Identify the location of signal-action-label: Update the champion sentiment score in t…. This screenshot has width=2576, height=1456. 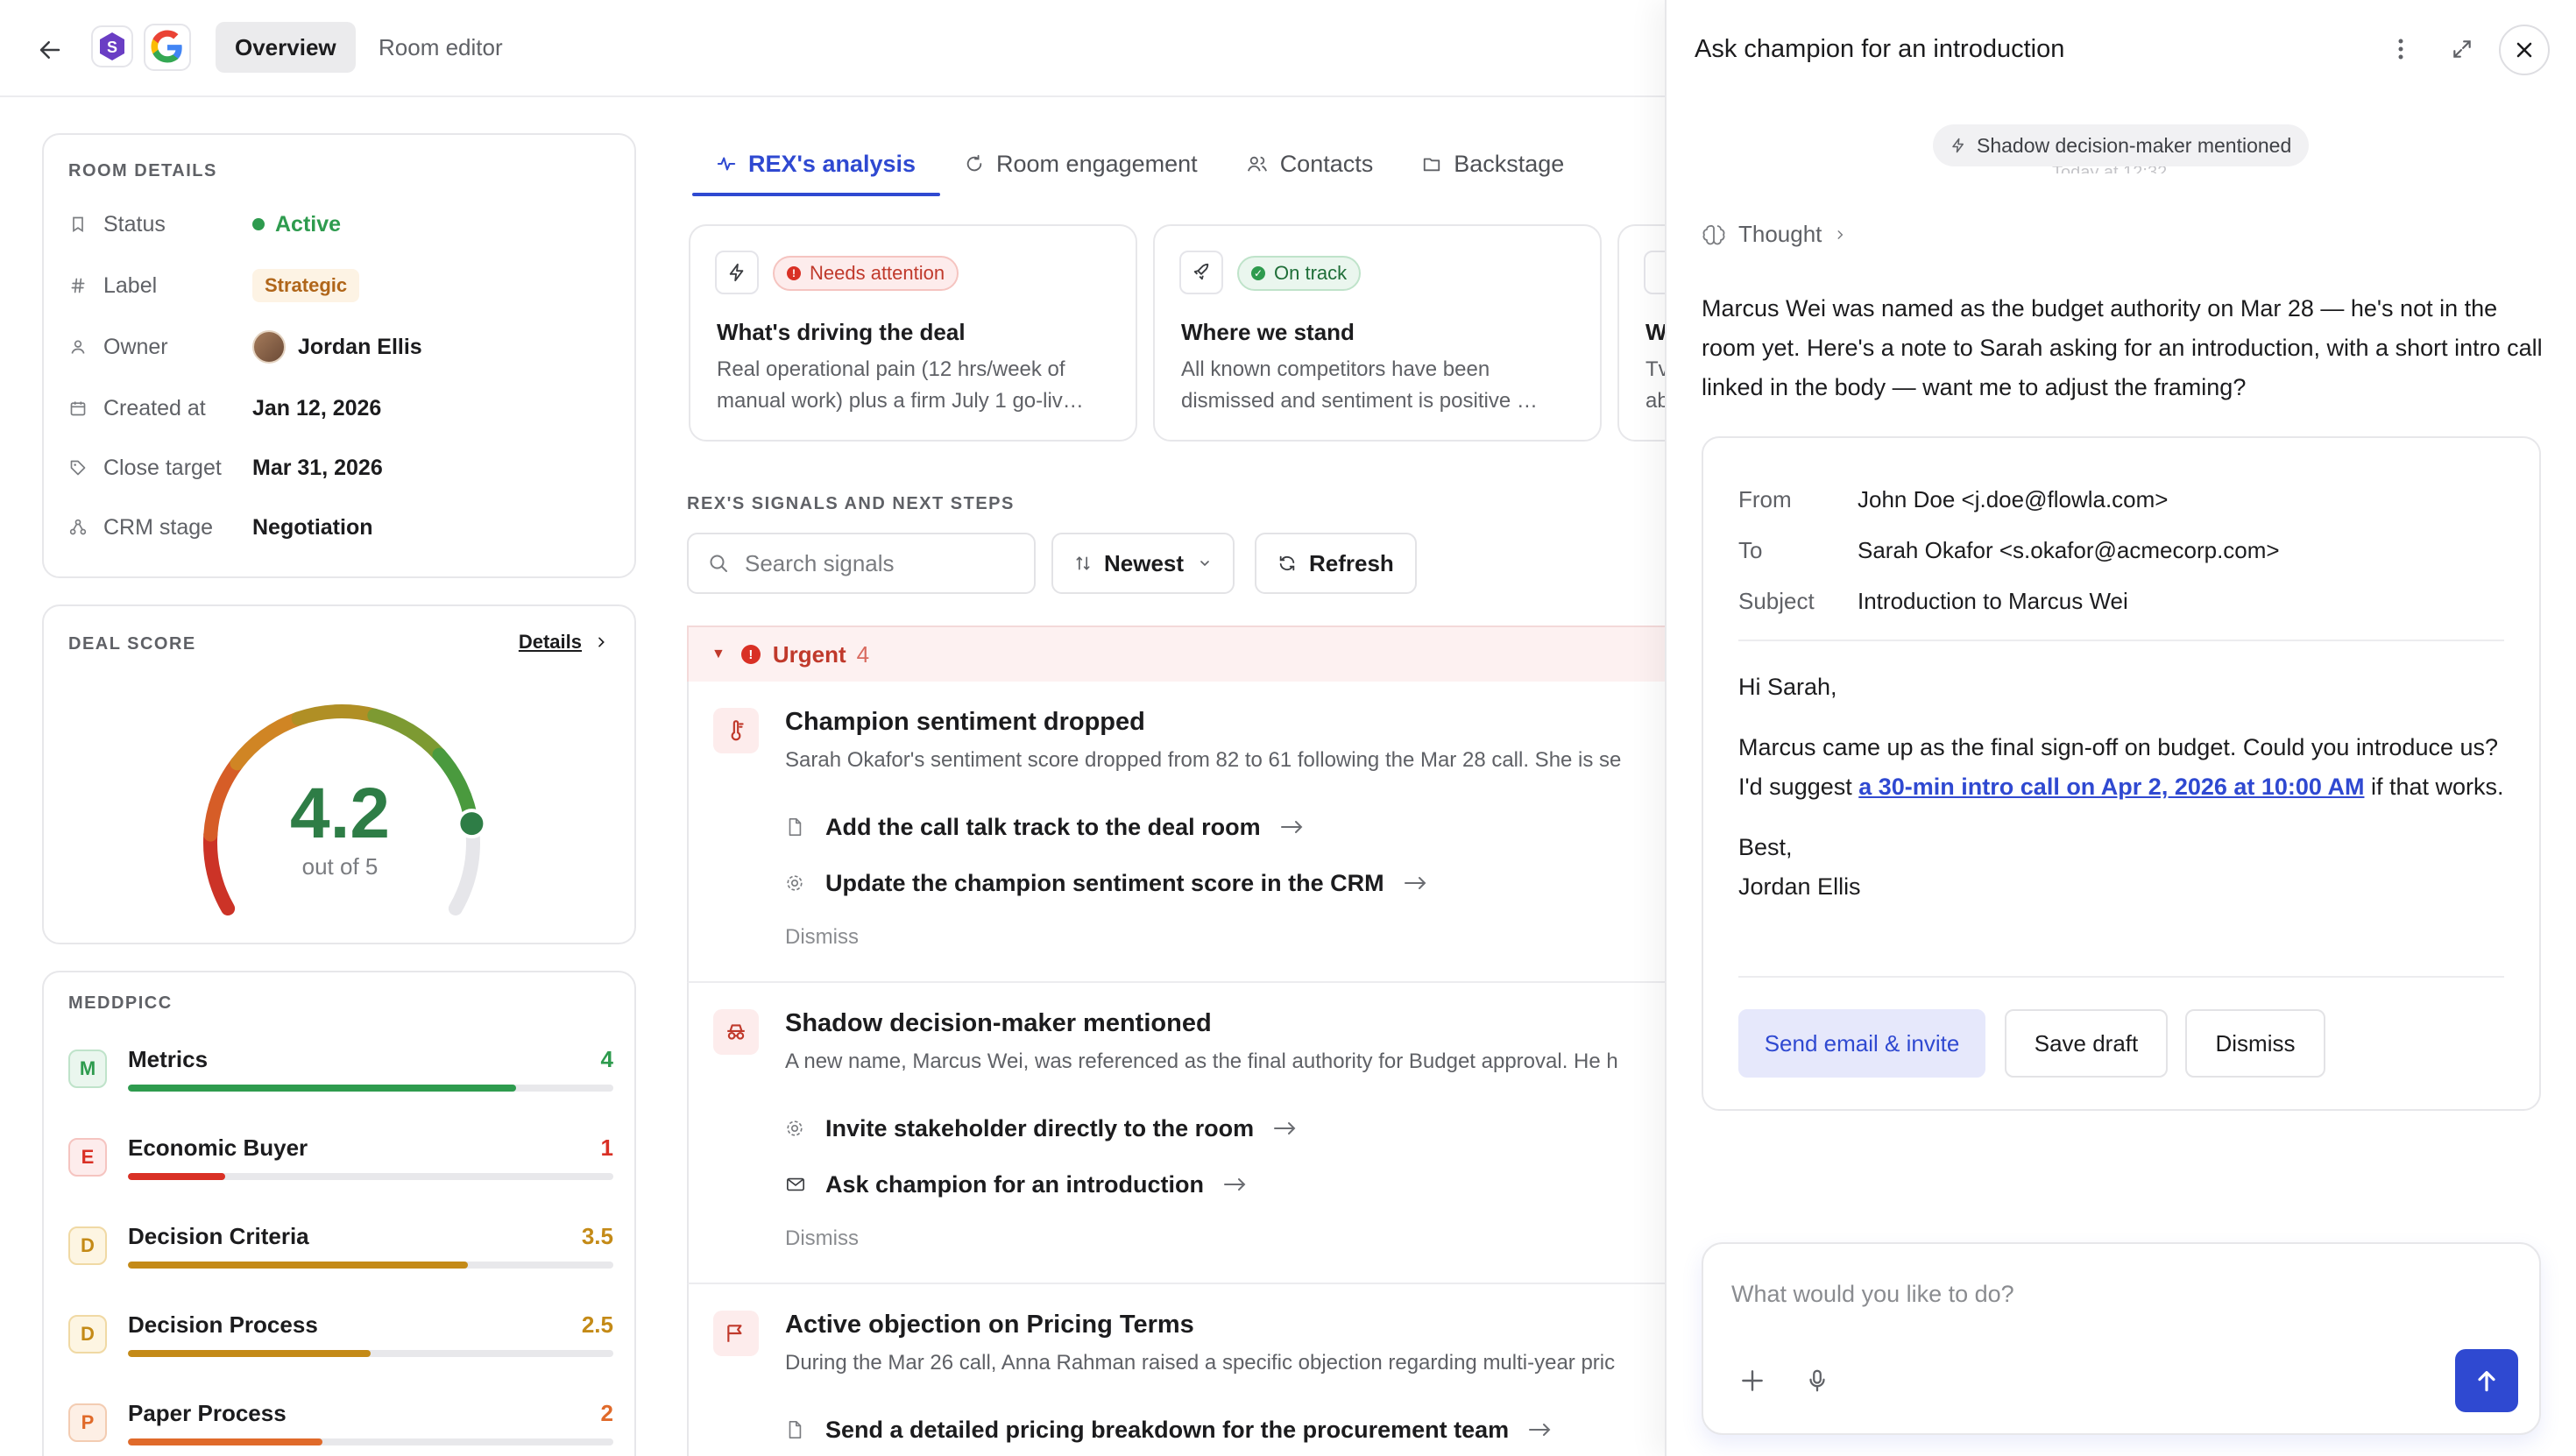
(1104, 882).